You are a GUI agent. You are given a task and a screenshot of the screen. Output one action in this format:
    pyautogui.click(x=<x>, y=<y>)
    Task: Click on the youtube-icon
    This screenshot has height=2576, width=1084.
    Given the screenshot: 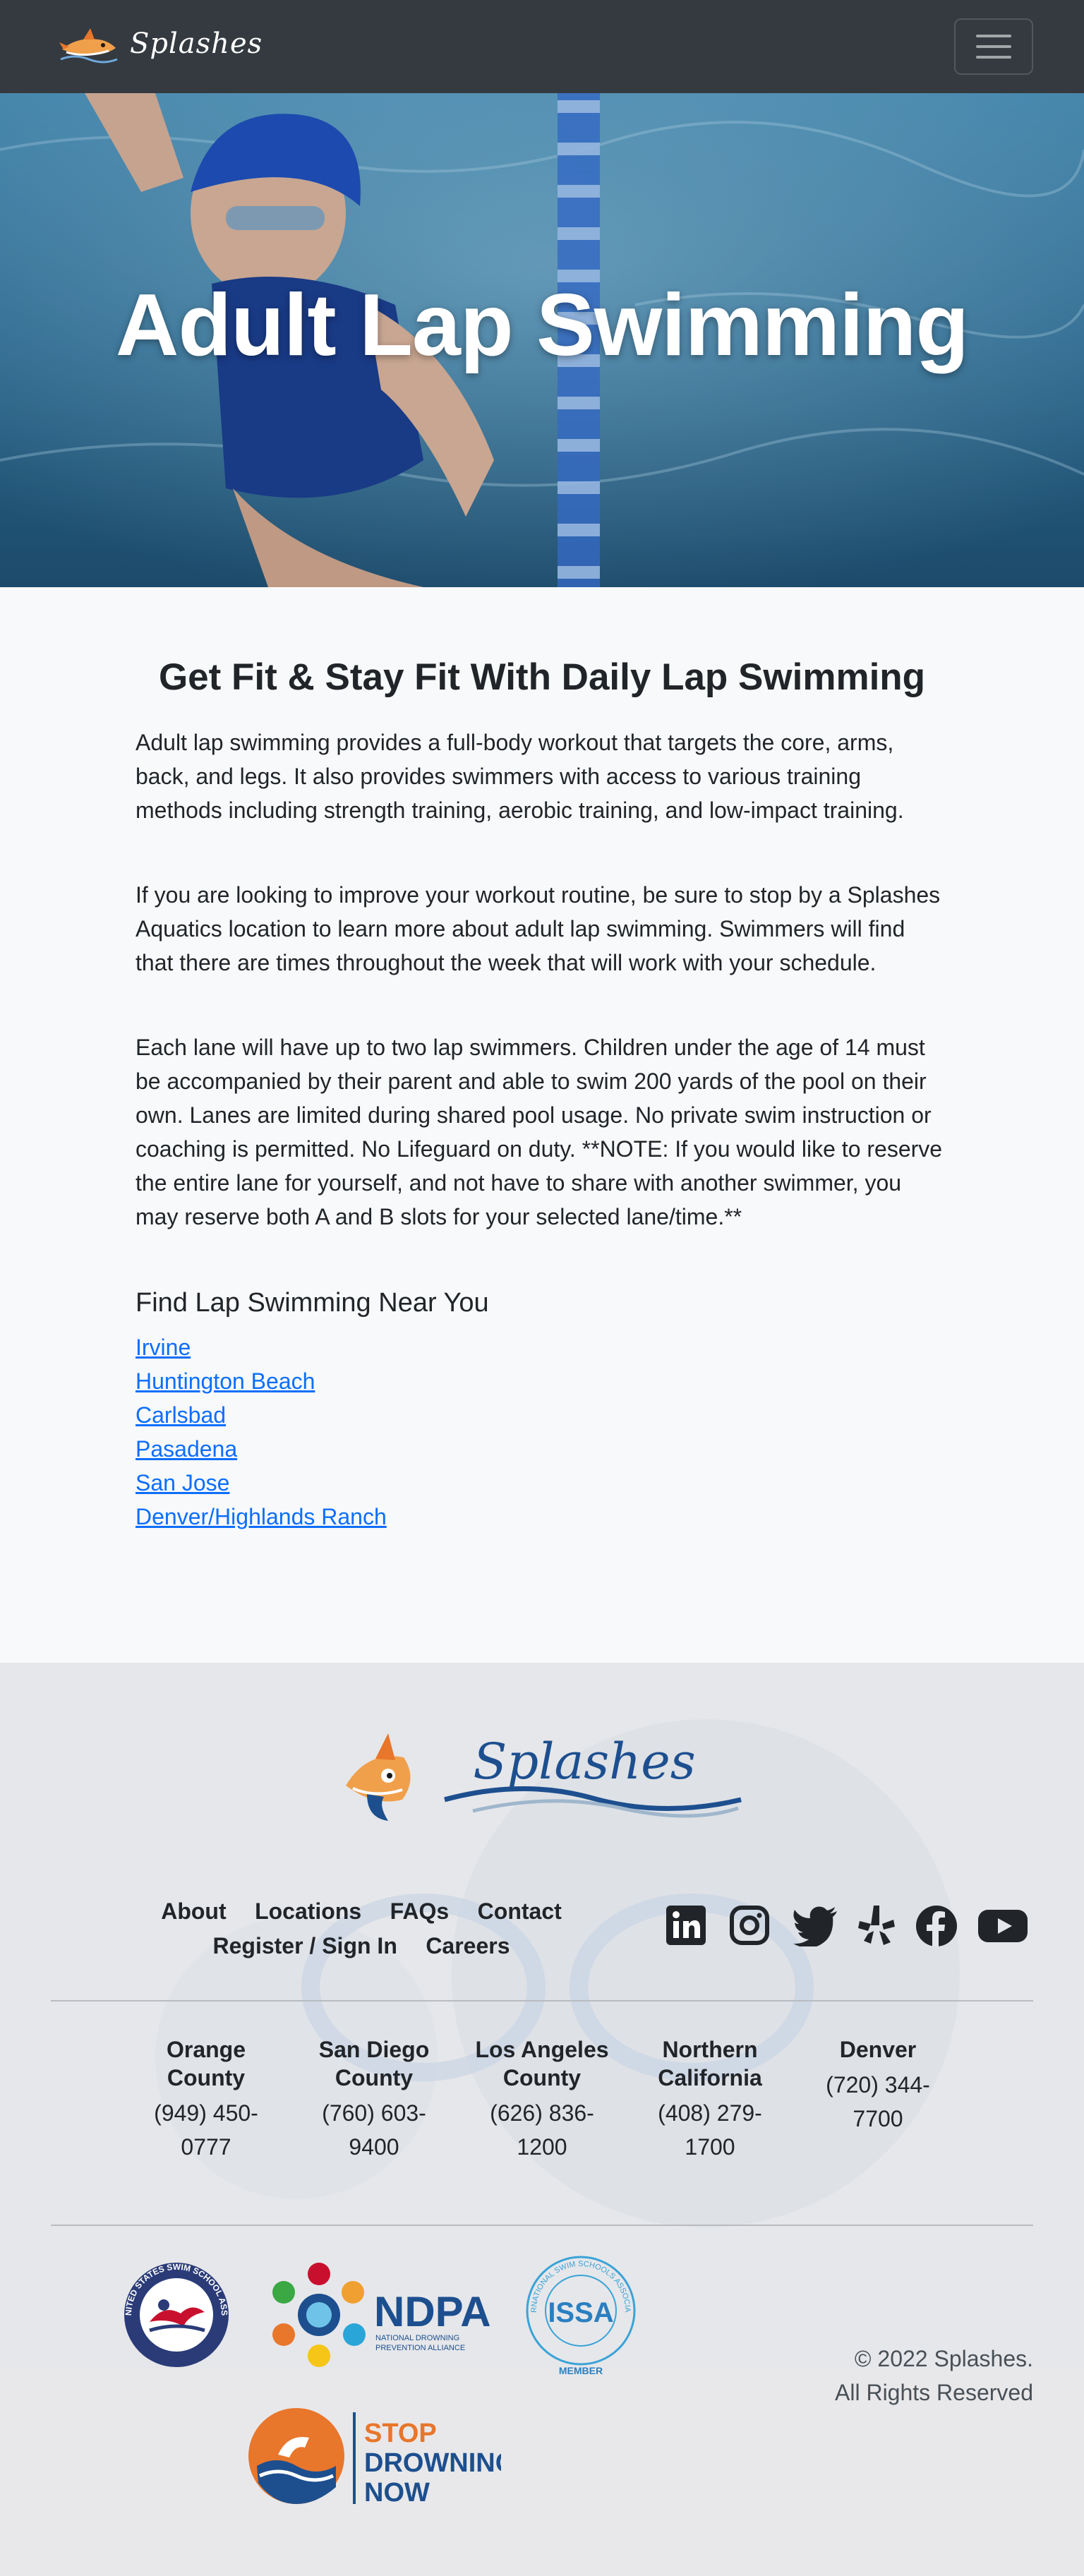 What is the action you would take?
    pyautogui.click(x=1003, y=1926)
    